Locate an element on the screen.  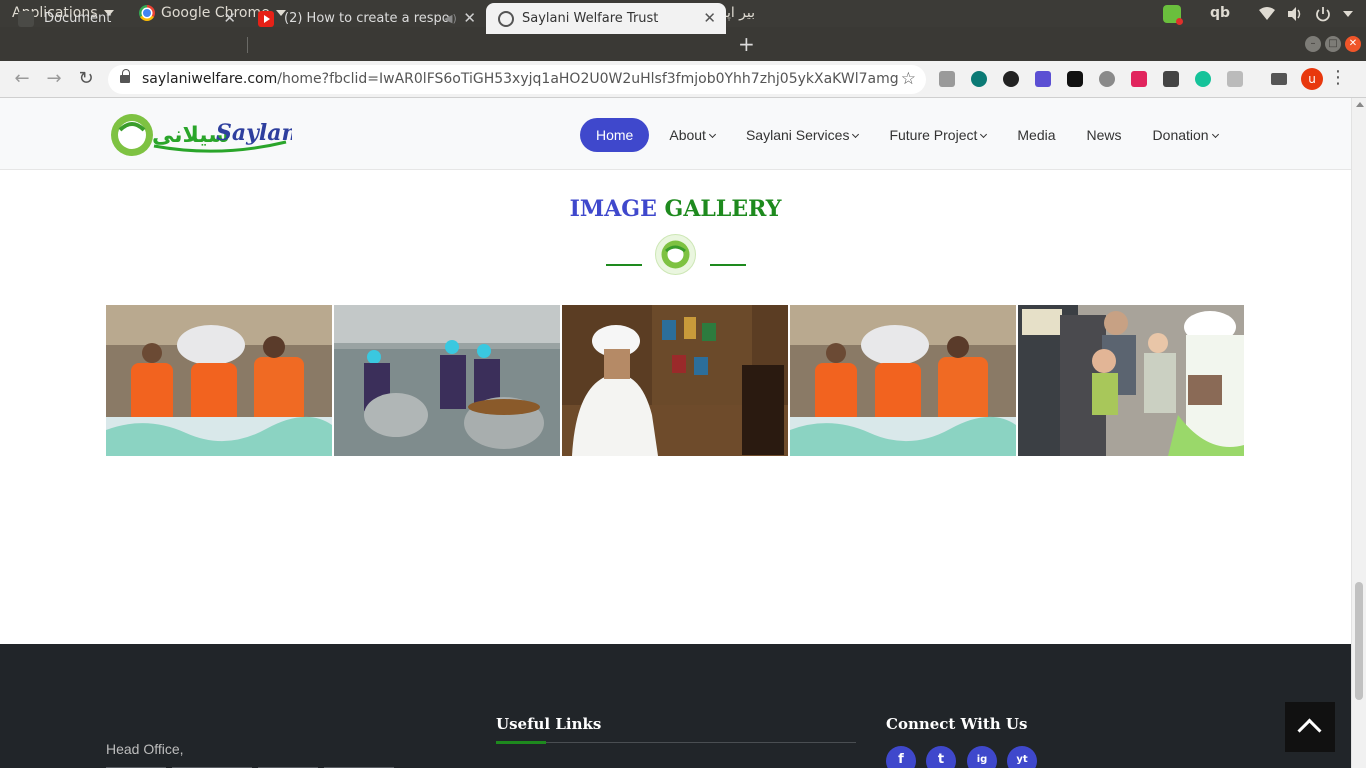
useful-links-rule is located at coordinates (676, 742).